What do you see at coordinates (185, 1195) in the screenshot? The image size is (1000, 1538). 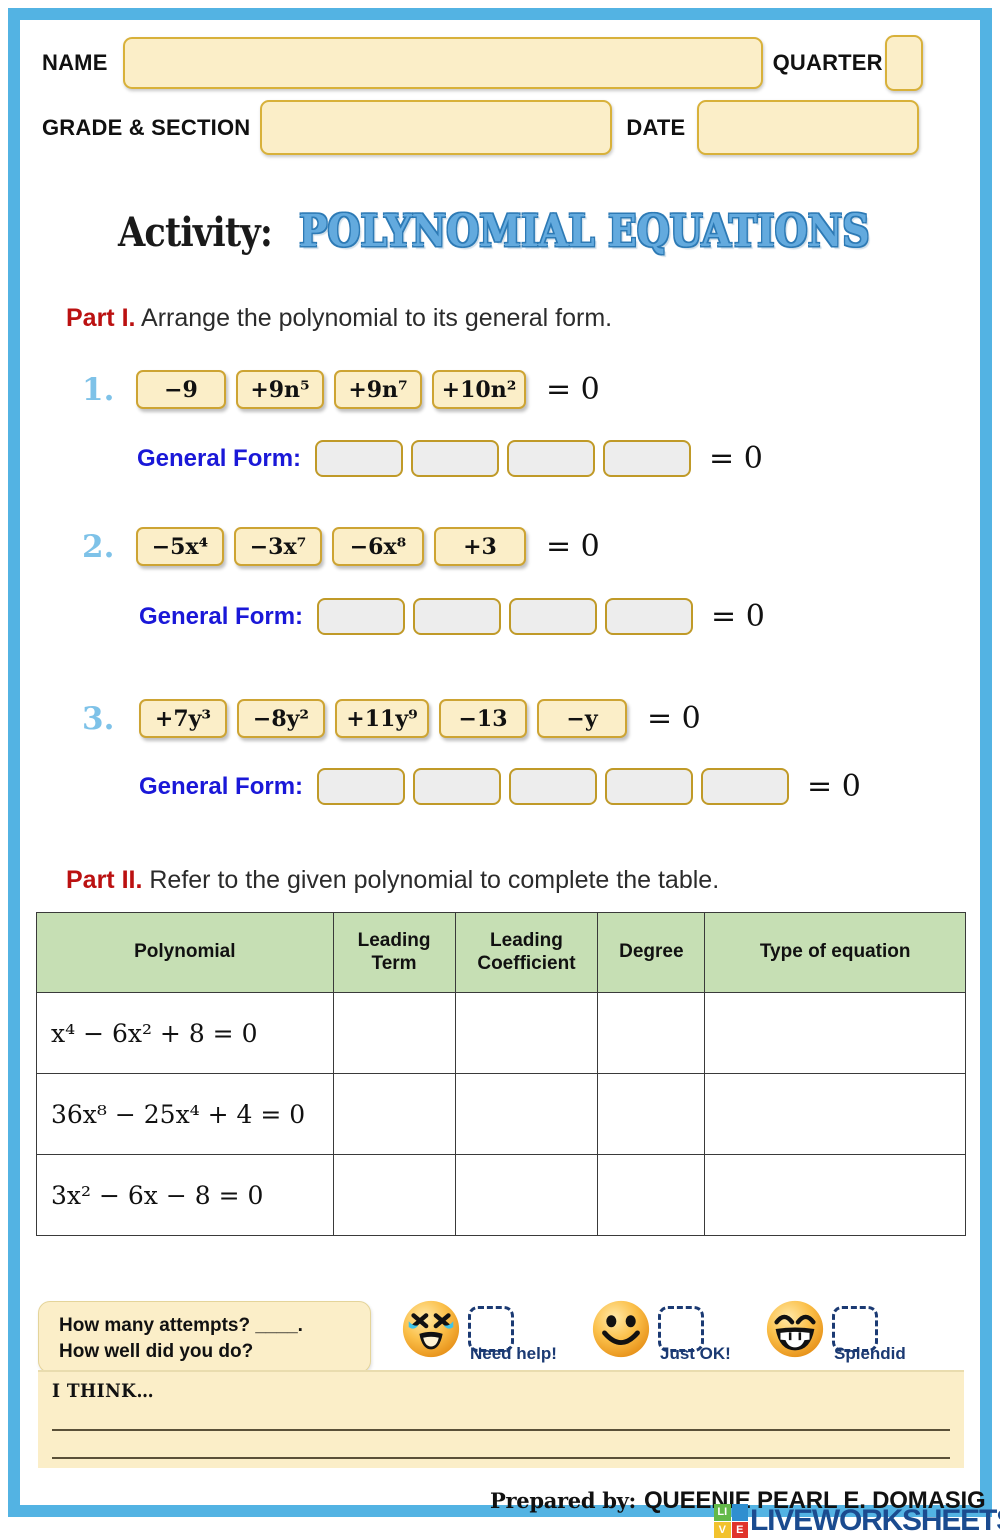 I see `cell-polynomial: 3x² − 6x − 8 = 0` at bounding box center [185, 1195].